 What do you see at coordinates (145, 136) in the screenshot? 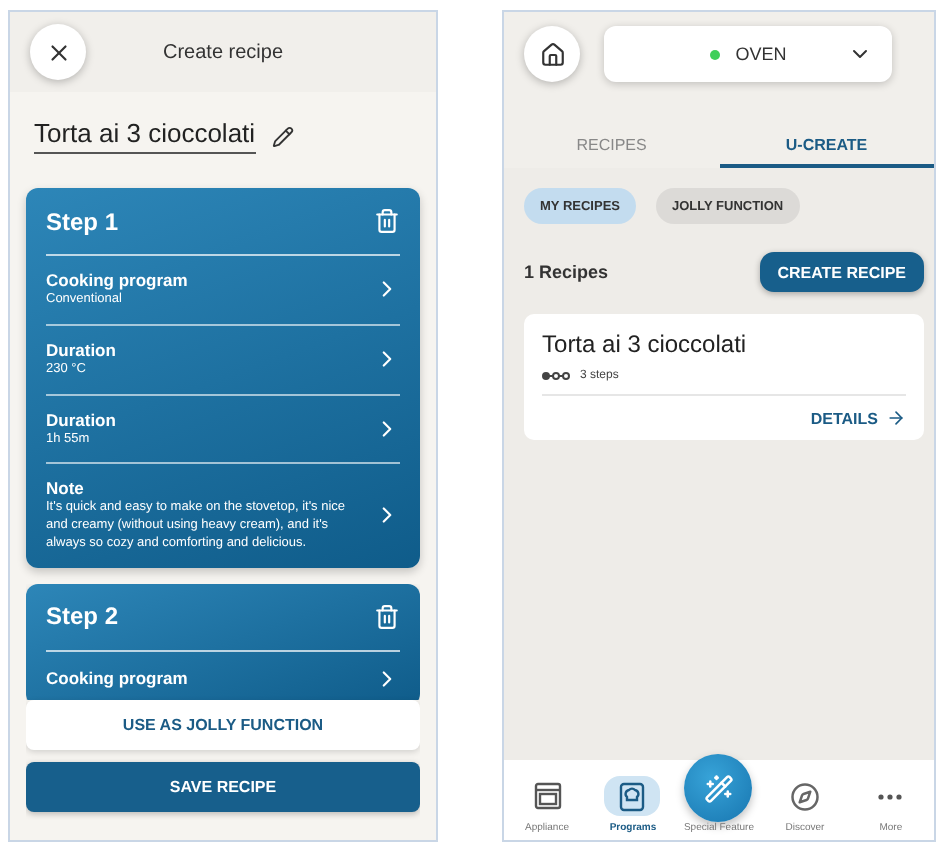
I see `recipe-name-field: Torta ai 3 cioccolati` at bounding box center [145, 136].